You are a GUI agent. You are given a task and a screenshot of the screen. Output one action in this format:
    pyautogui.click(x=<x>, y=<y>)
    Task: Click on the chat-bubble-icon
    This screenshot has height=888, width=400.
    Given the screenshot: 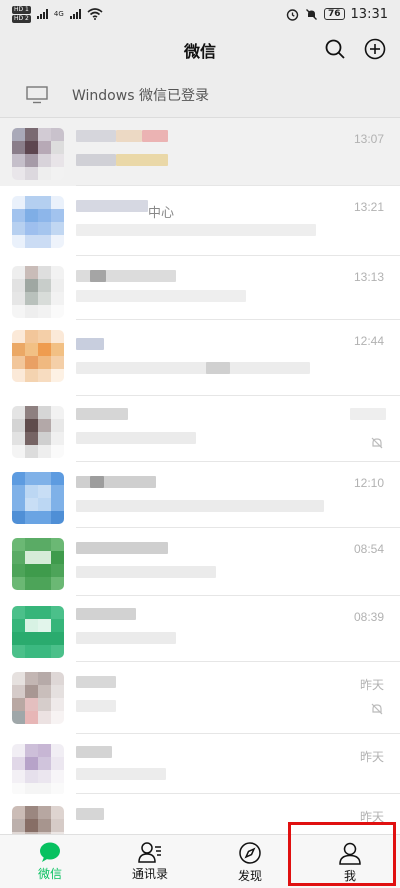 What is the action you would take?
    pyautogui.click(x=50, y=852)
    